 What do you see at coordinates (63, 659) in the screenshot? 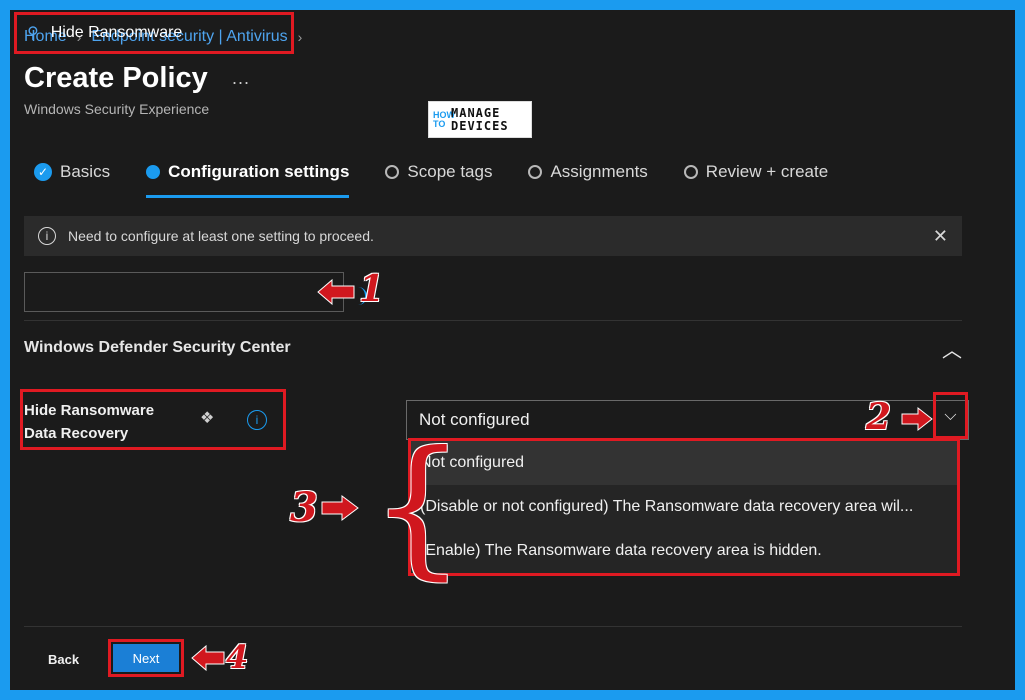
I see `back-button: Back` at bounding box center [63, 659].